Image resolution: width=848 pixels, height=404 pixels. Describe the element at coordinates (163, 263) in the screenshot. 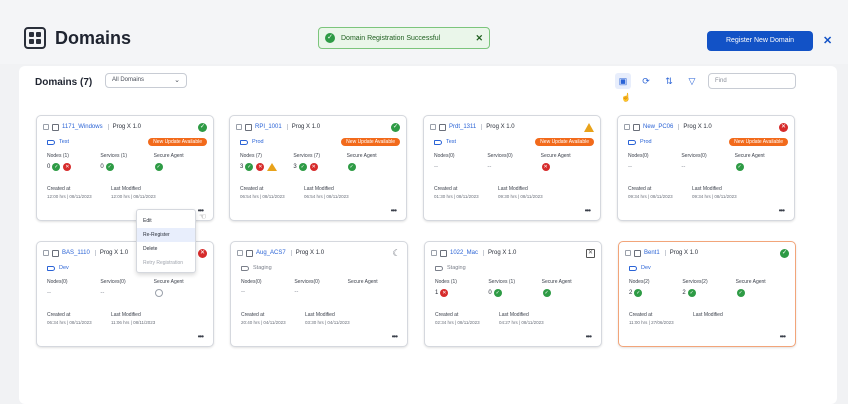

I see `menu-item-retry-registration: Retry Registration` at that location.